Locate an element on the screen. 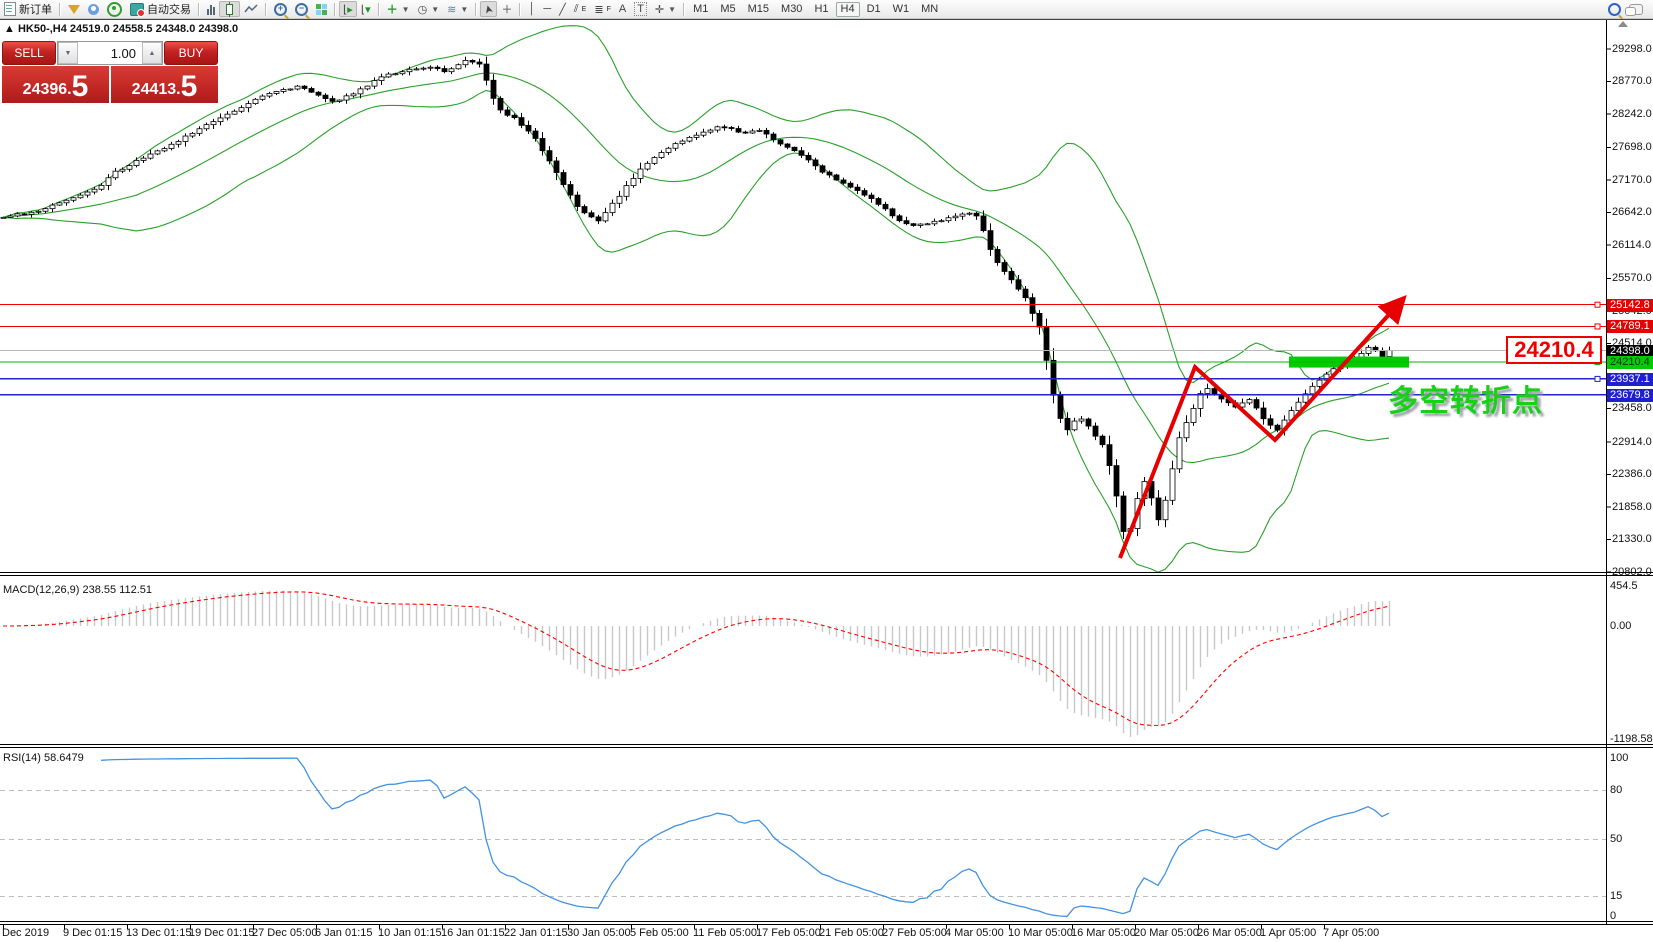 This screenshot has height=942, width=1653. sell-button: SELL is located at coordinates (29, 53).